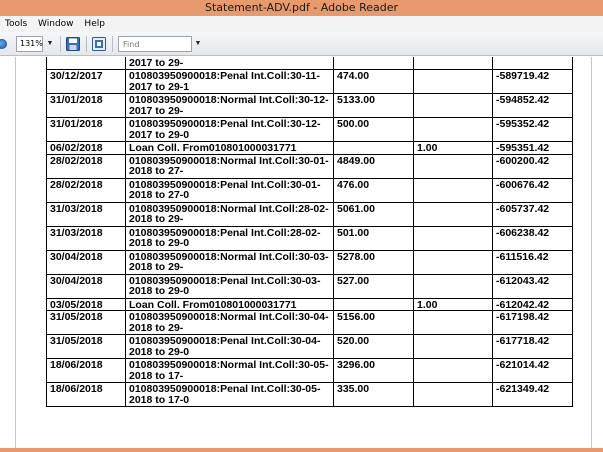 The height and width of the screenshot is (452, 603). What do you see at coordinates (453, 148) in the screenshot?
I see `row-credit: 1.00` at bounding box center [453, 148].